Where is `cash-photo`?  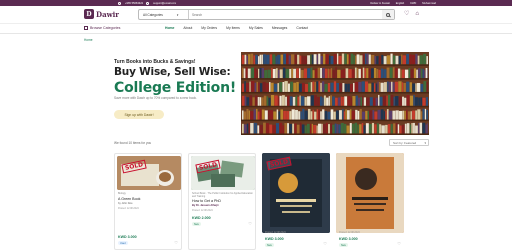 cash-photo is located at coordinates (223, 173).